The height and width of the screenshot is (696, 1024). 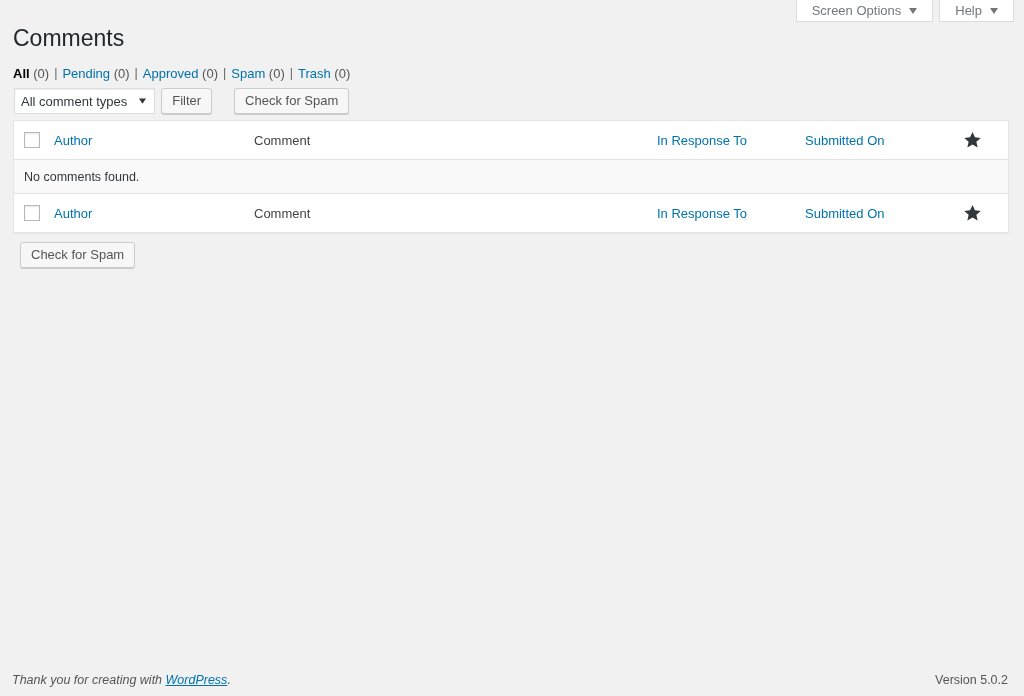 What do you see at coordinates (511, 176) in the screenshot?
I see `empty-message: No comments found.` at bounding box center [511, 176].